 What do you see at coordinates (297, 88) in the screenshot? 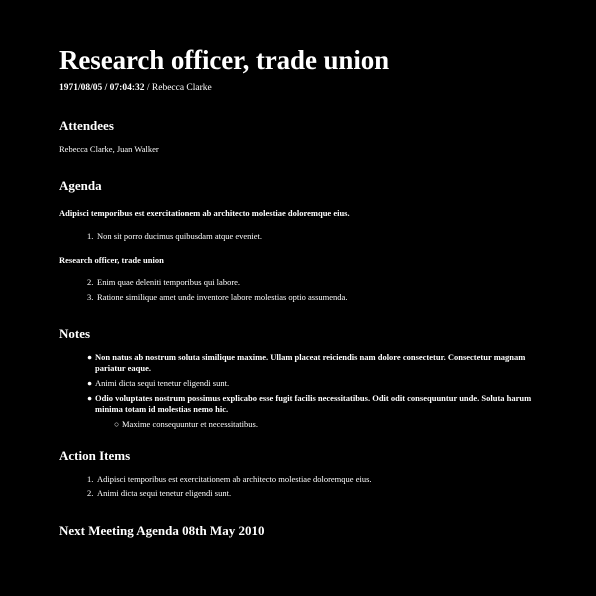
I see `document-meta: 1971/08/05 / 07:04:32 / Rebecca Clarke` at bounding box center [297, 88].